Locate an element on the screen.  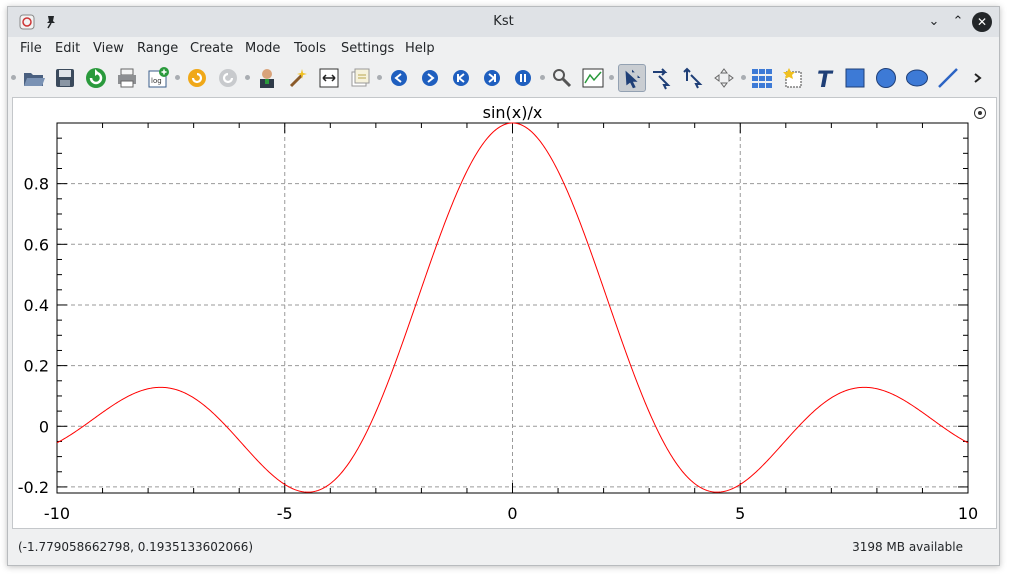
plot-wizard-icon is located at coordinates (593, 78).